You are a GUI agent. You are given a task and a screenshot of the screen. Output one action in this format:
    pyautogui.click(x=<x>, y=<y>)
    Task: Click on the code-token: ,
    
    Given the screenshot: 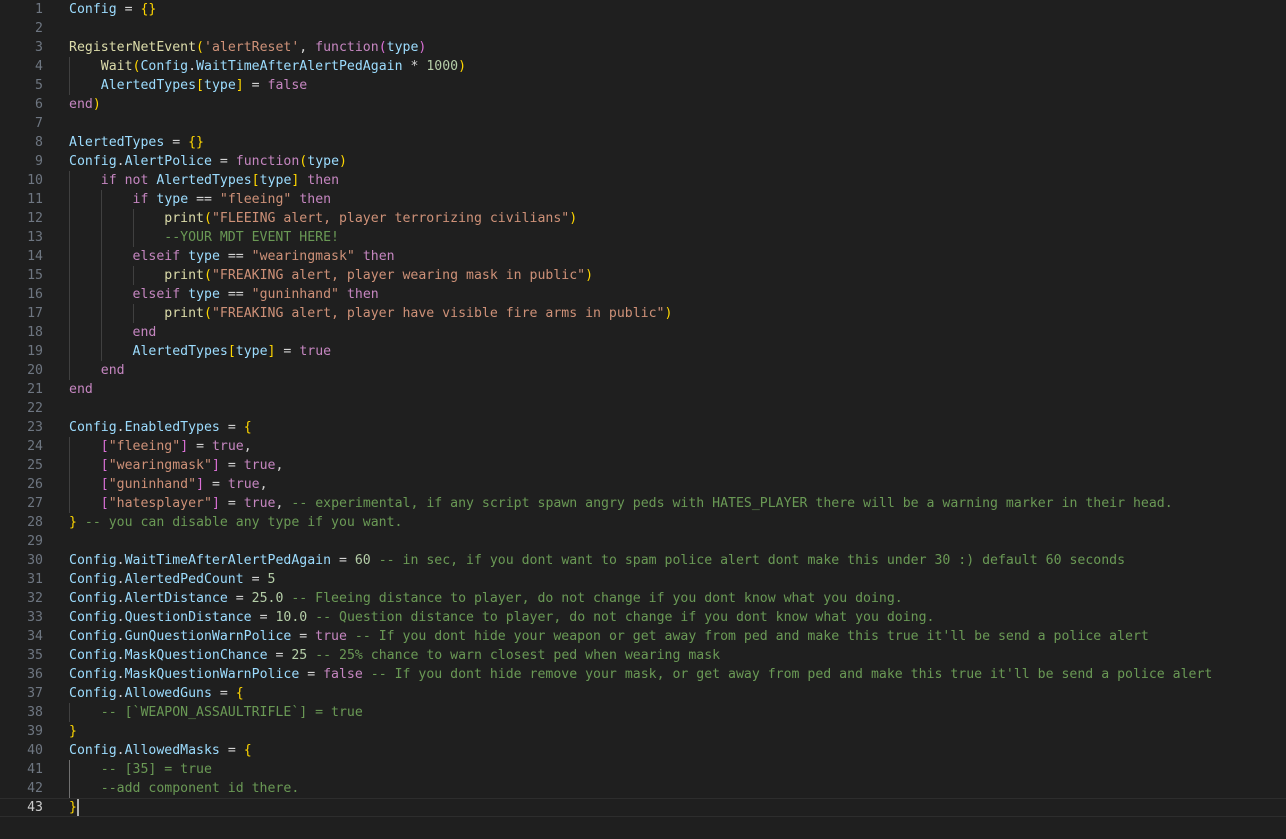 What is the action you would take?
    pyautogui.click(x=247, y=446)
    